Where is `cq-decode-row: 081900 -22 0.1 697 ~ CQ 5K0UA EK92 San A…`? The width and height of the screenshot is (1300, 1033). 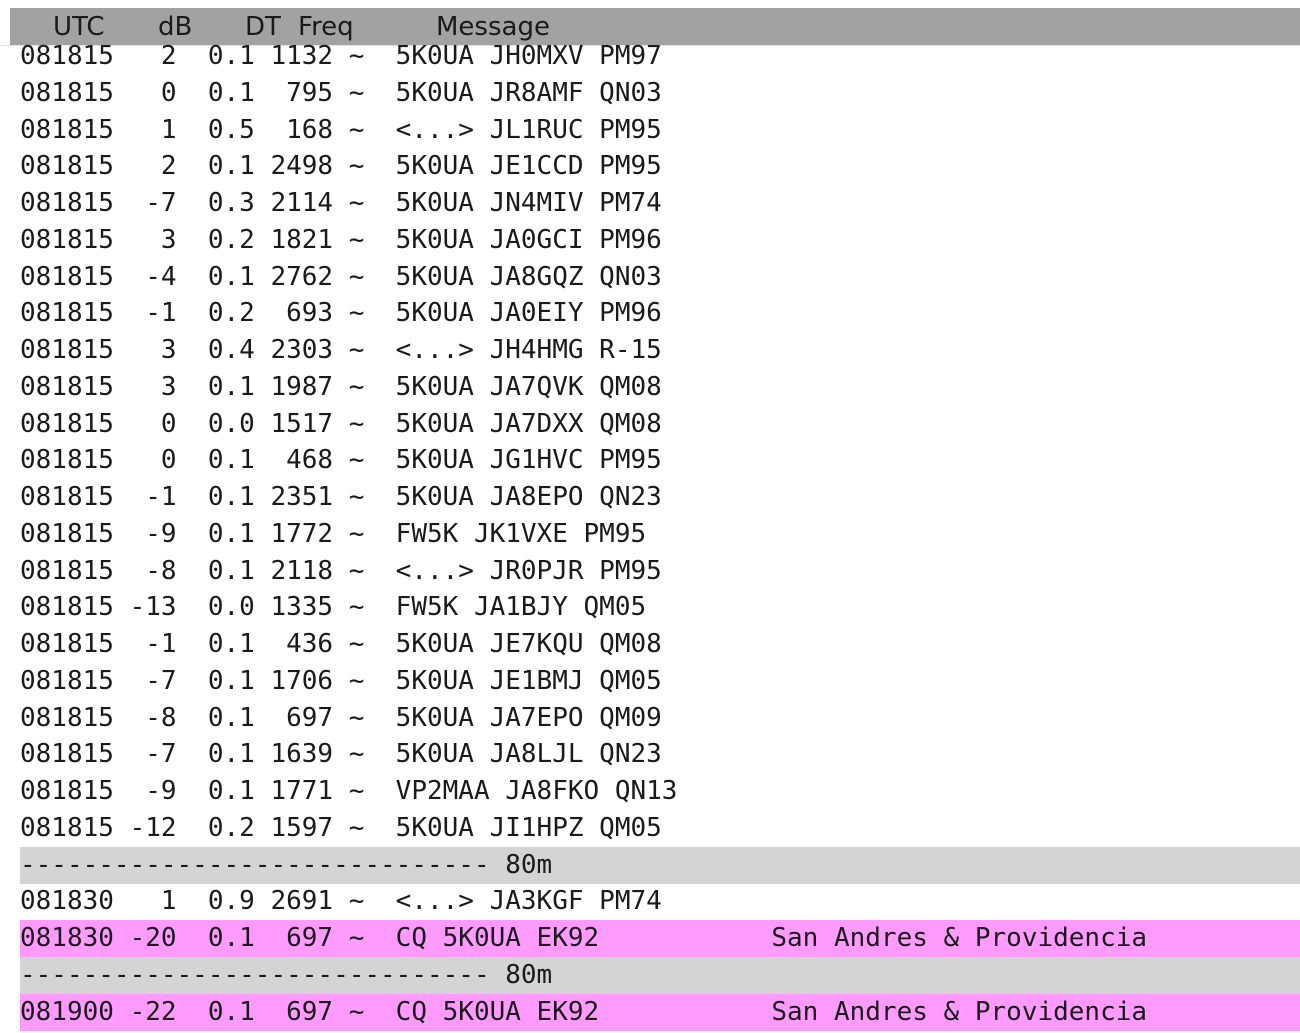
cq-decode-row: 081900 -22 0.1 697 ~ CQ 5K0UA EK92 San A… is located at coordinates (660, 1012).